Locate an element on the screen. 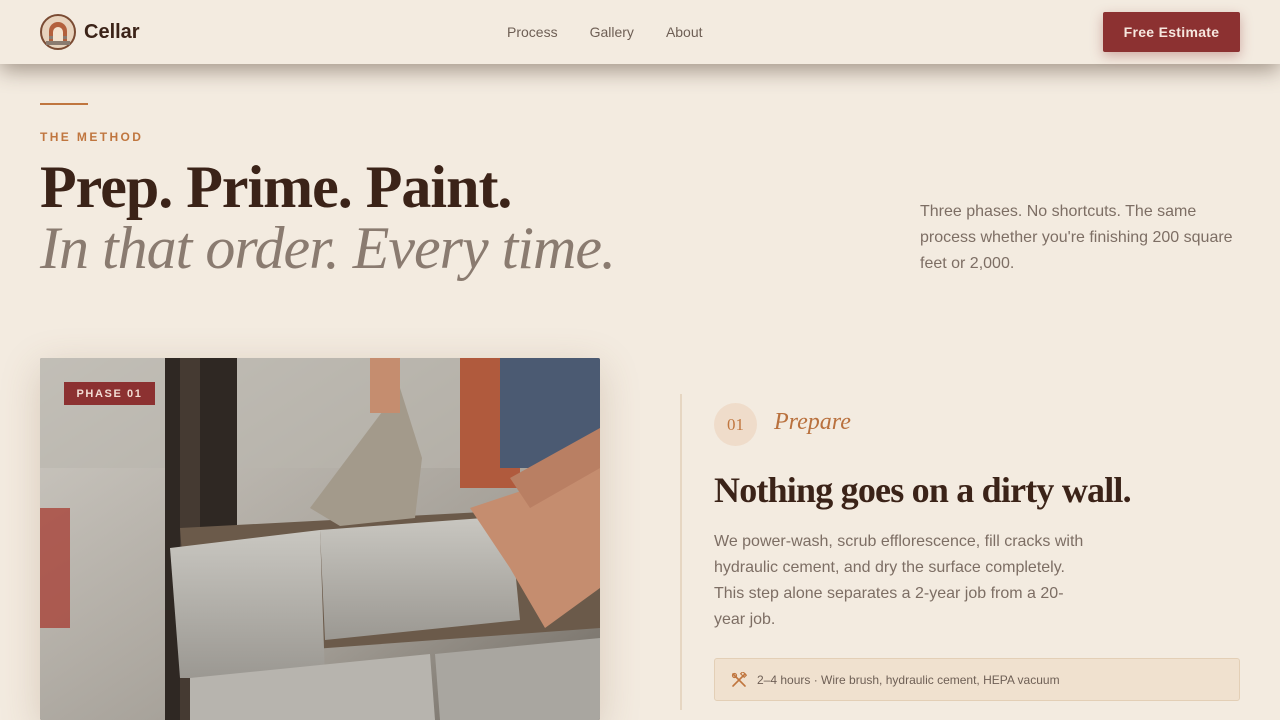  nav-link-gallery: Gallery is located at coordinates (612, 32).